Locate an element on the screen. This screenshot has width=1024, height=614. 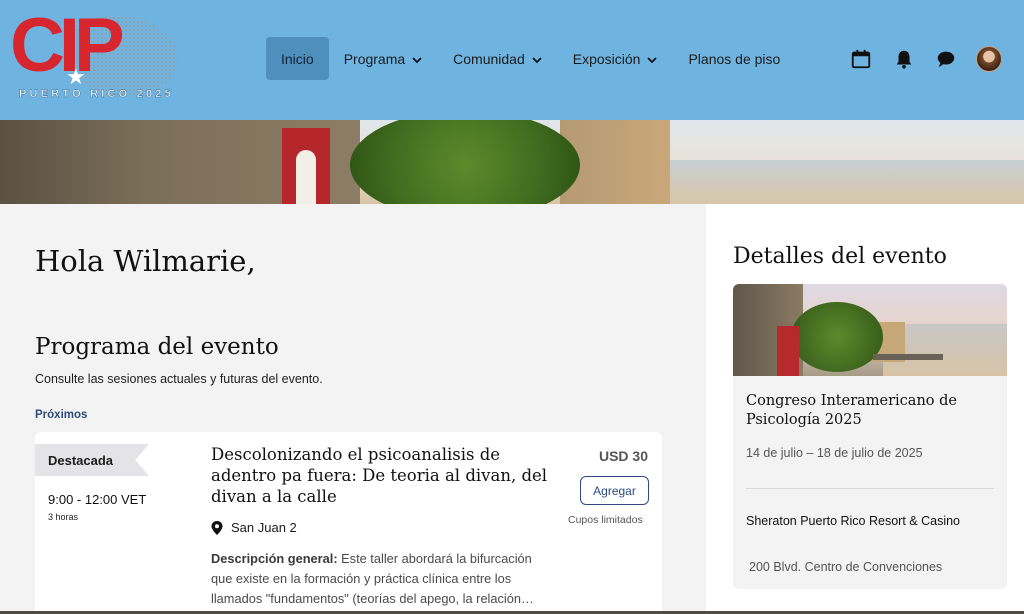
nav-programa: Programa is located at coordinates (383, 58).